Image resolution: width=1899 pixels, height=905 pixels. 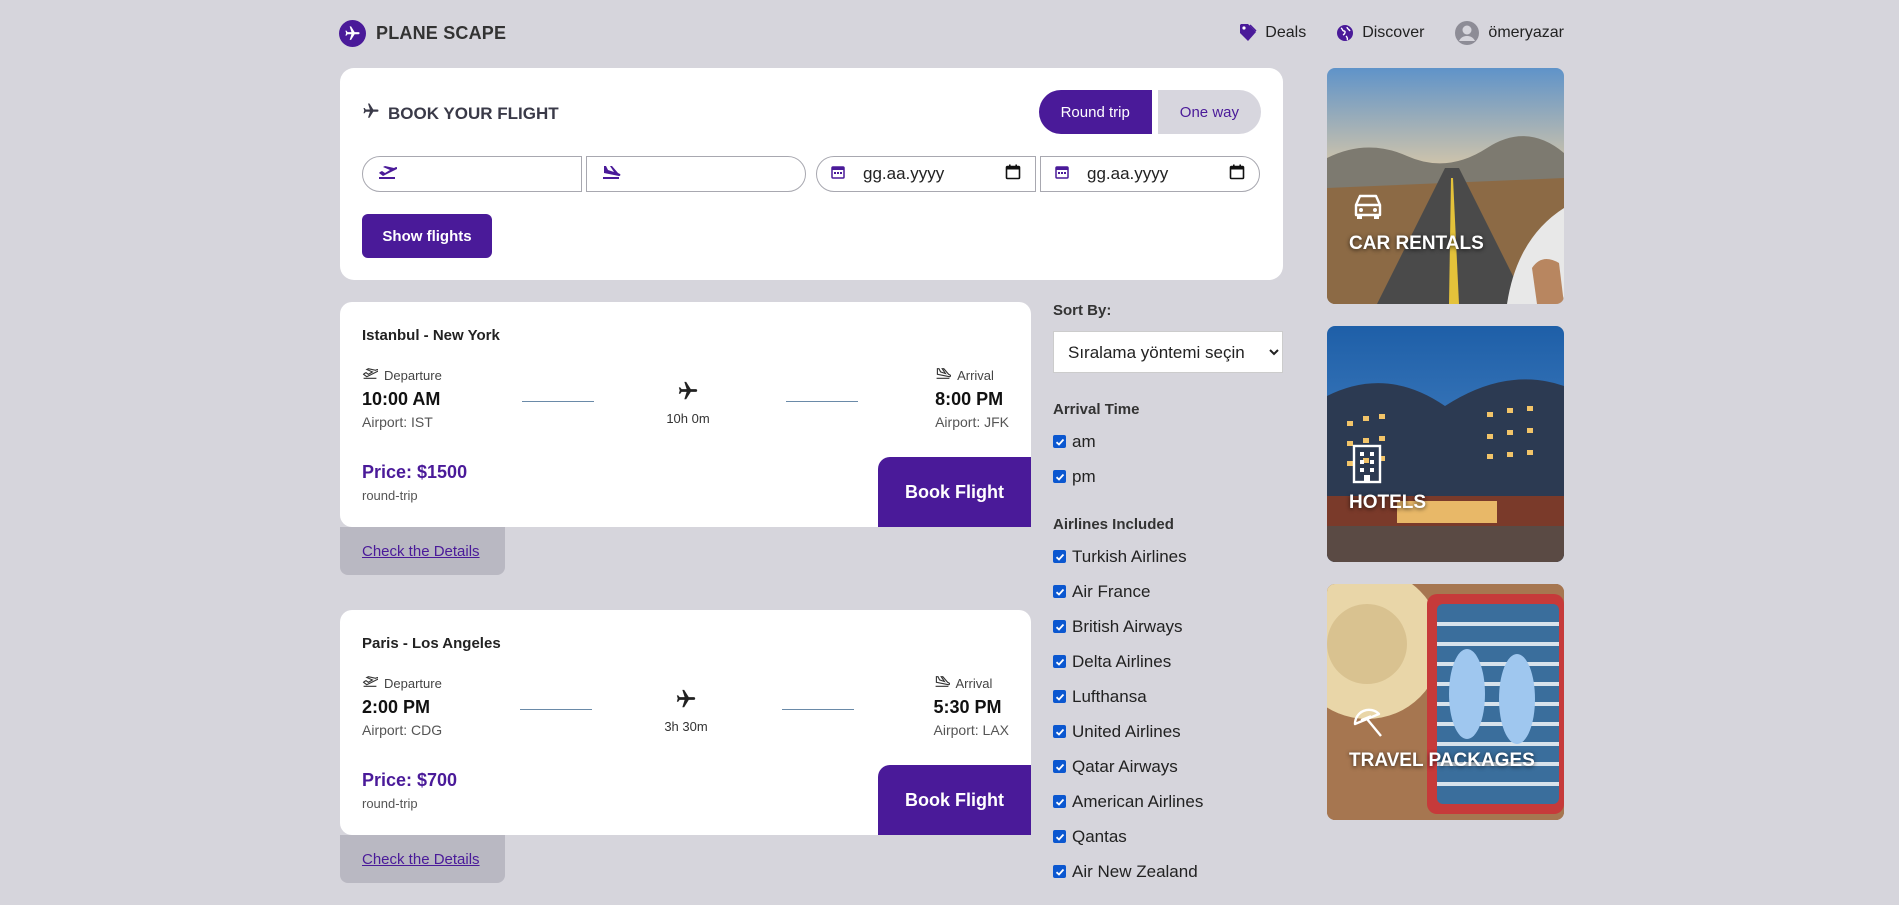 What do you see at coordinates (951, 33) in the screenshot?
I see `top-header: PLANE SCAPE Deals Discover ömeryazar` at bounding box center [951, 33].